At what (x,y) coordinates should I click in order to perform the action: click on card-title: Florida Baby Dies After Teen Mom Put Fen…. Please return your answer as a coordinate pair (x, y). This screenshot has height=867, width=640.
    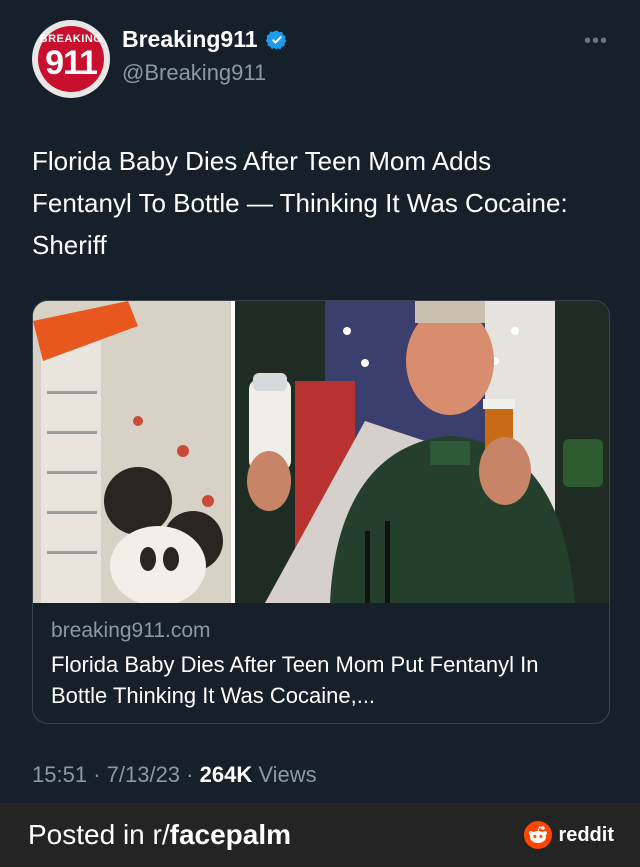
    Looking at the image, I should click on (295, 680).